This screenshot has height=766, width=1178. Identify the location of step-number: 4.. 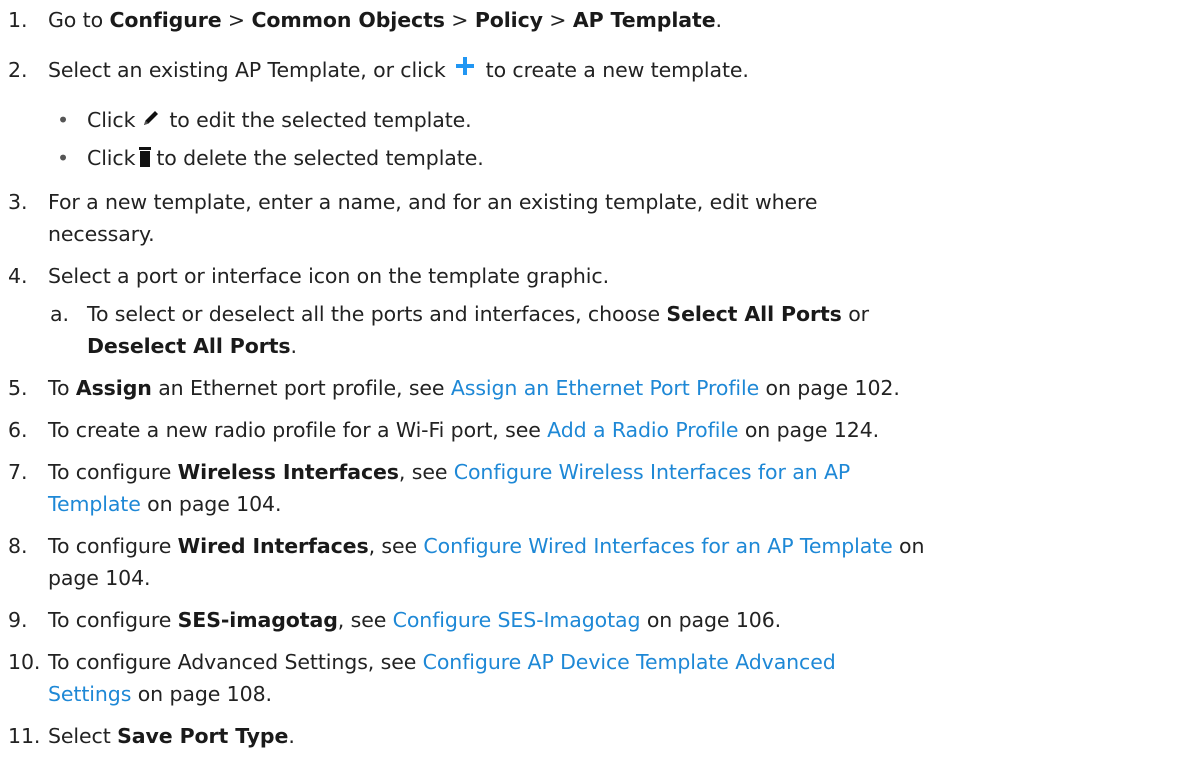
(18, 276).